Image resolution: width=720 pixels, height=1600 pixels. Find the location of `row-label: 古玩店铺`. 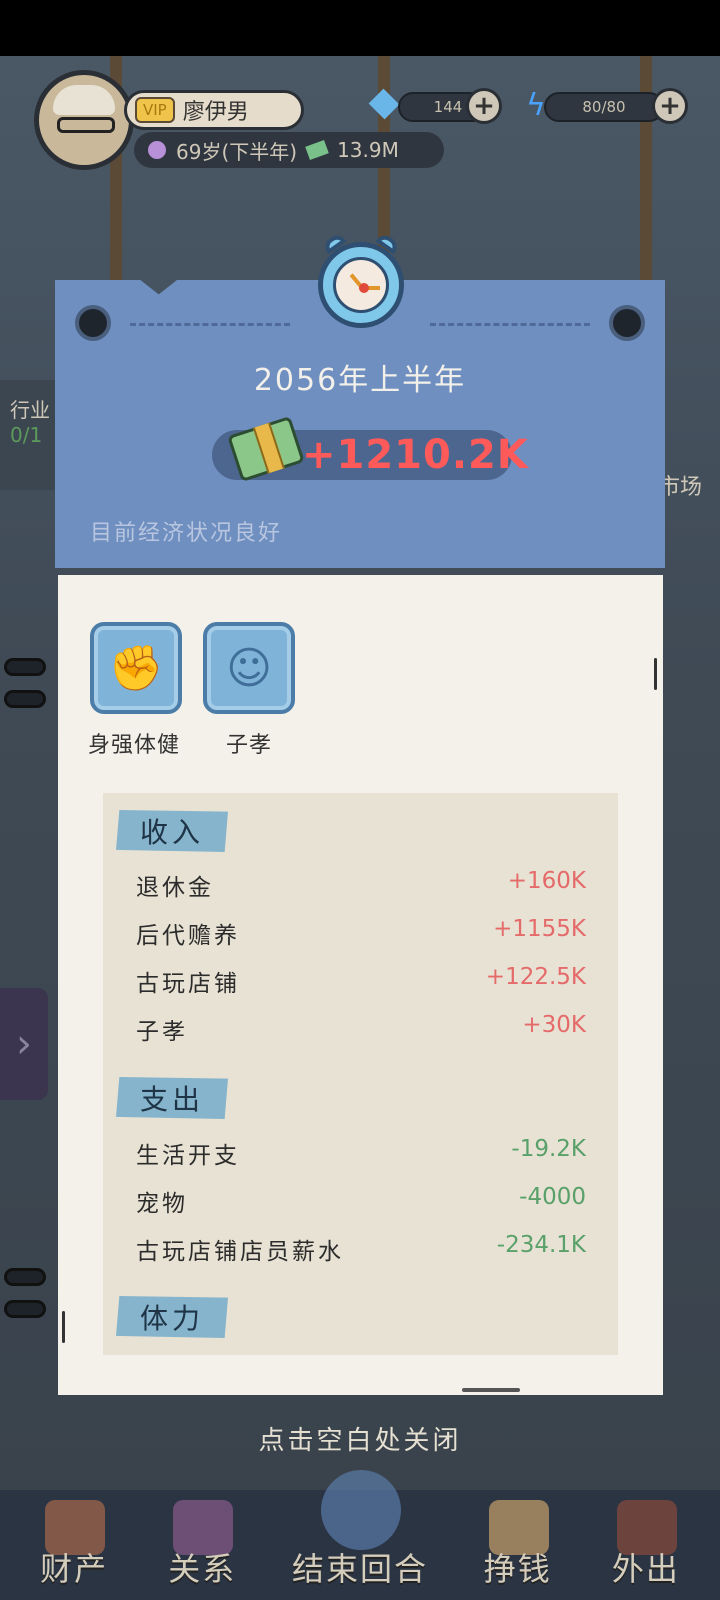

row-label: 古玩店铺 is located at coordinates (188, 984).